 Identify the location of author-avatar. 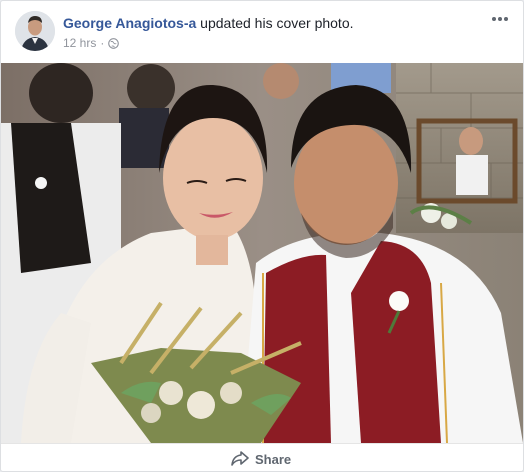
(35, 31).